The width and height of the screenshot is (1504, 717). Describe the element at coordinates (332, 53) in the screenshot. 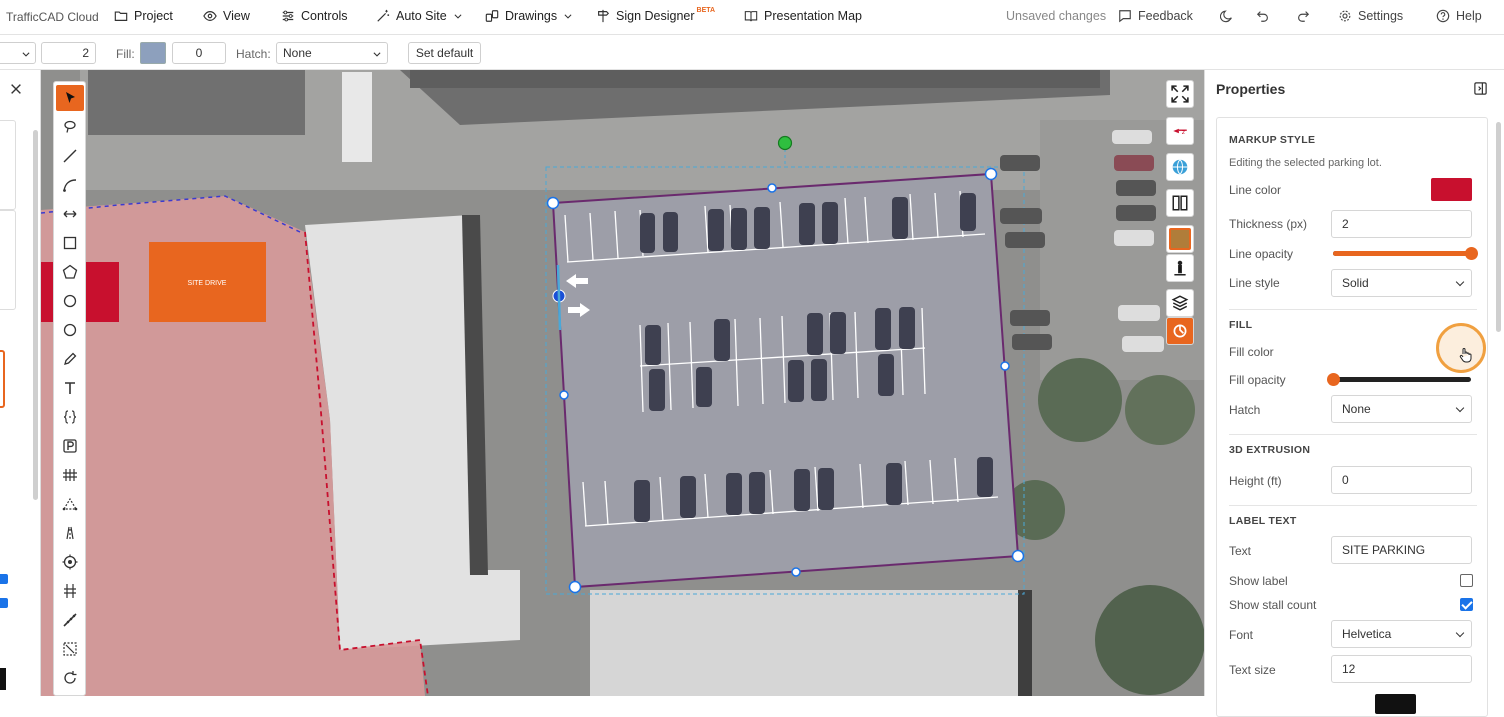

I see `hatch-select: None` at that location.